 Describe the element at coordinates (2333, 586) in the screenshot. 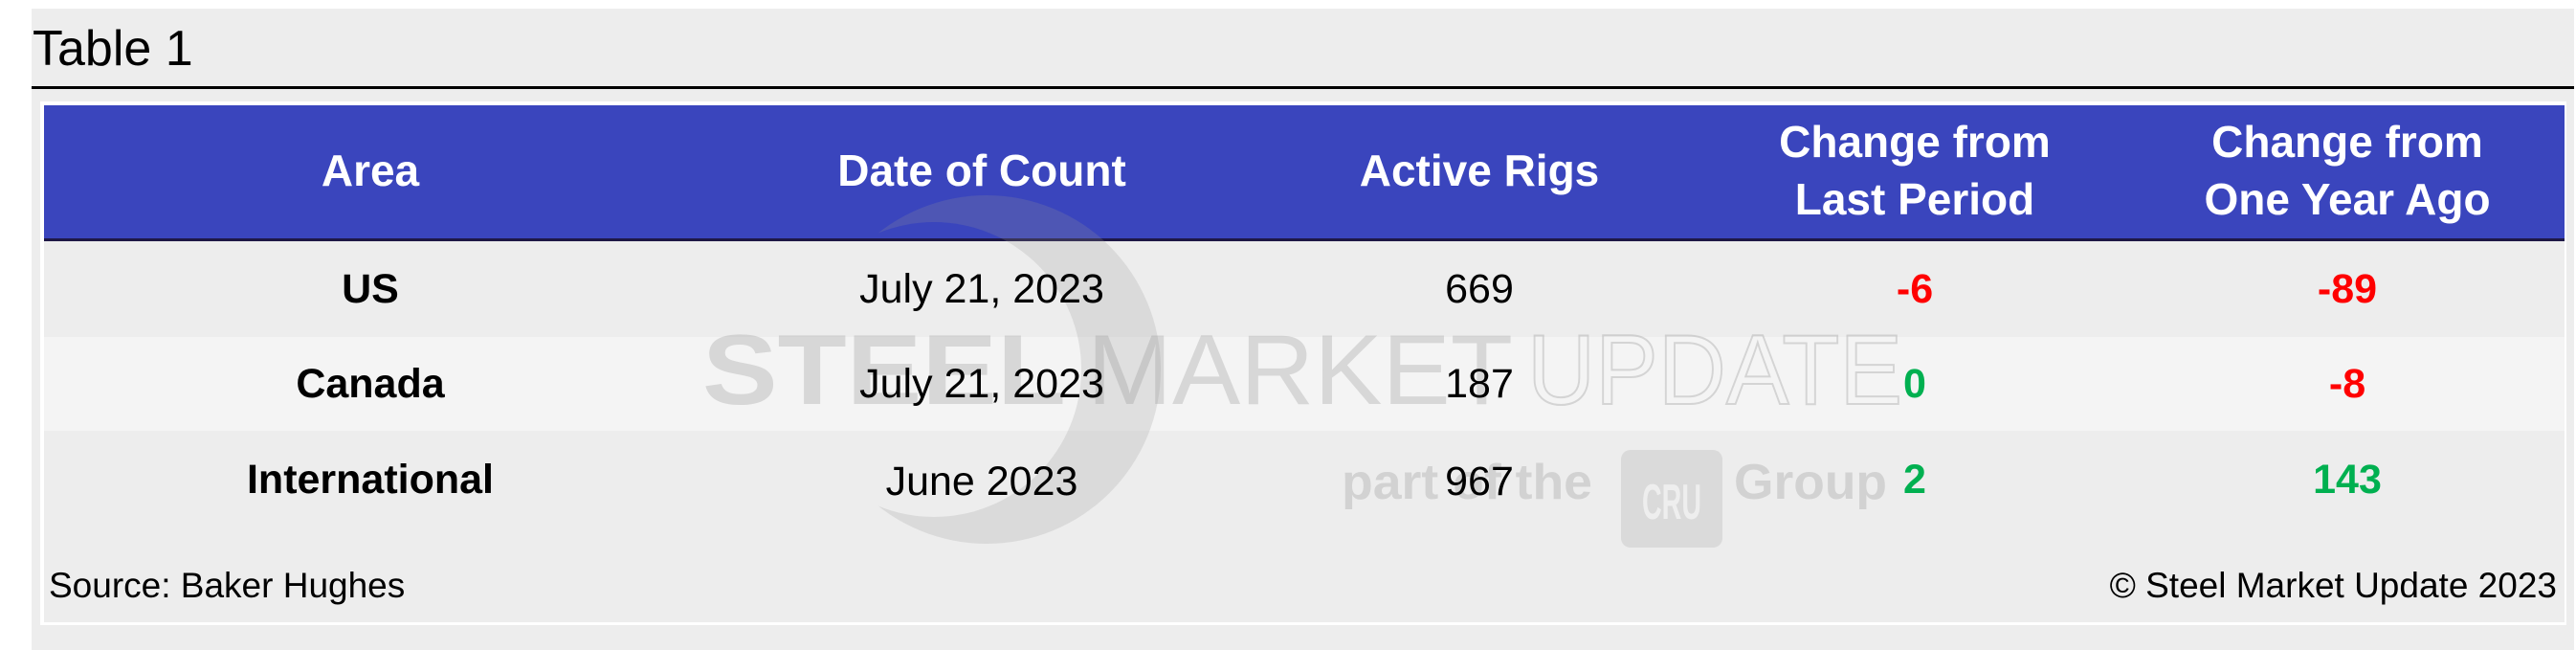

I see `copyright-note: © Steel Market Update 2023` at that location.